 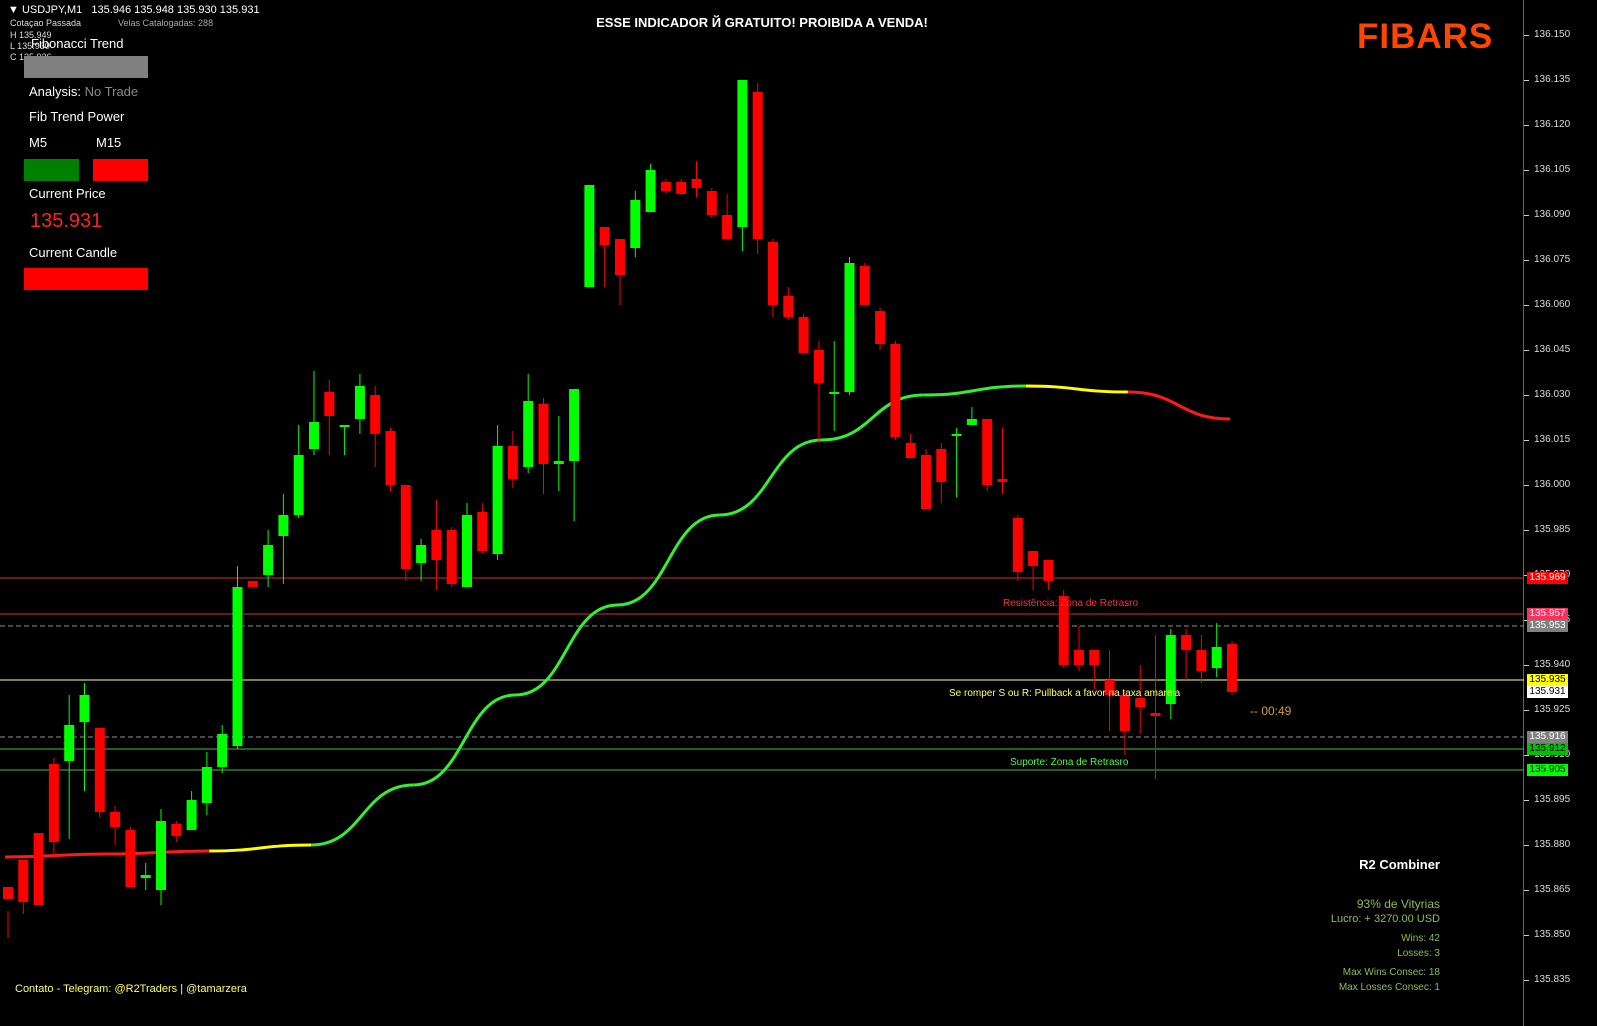 What do you see at coordinates (86, 279) in the screenshot?
I see `current-candle-box` at bounding box center [86, 279].